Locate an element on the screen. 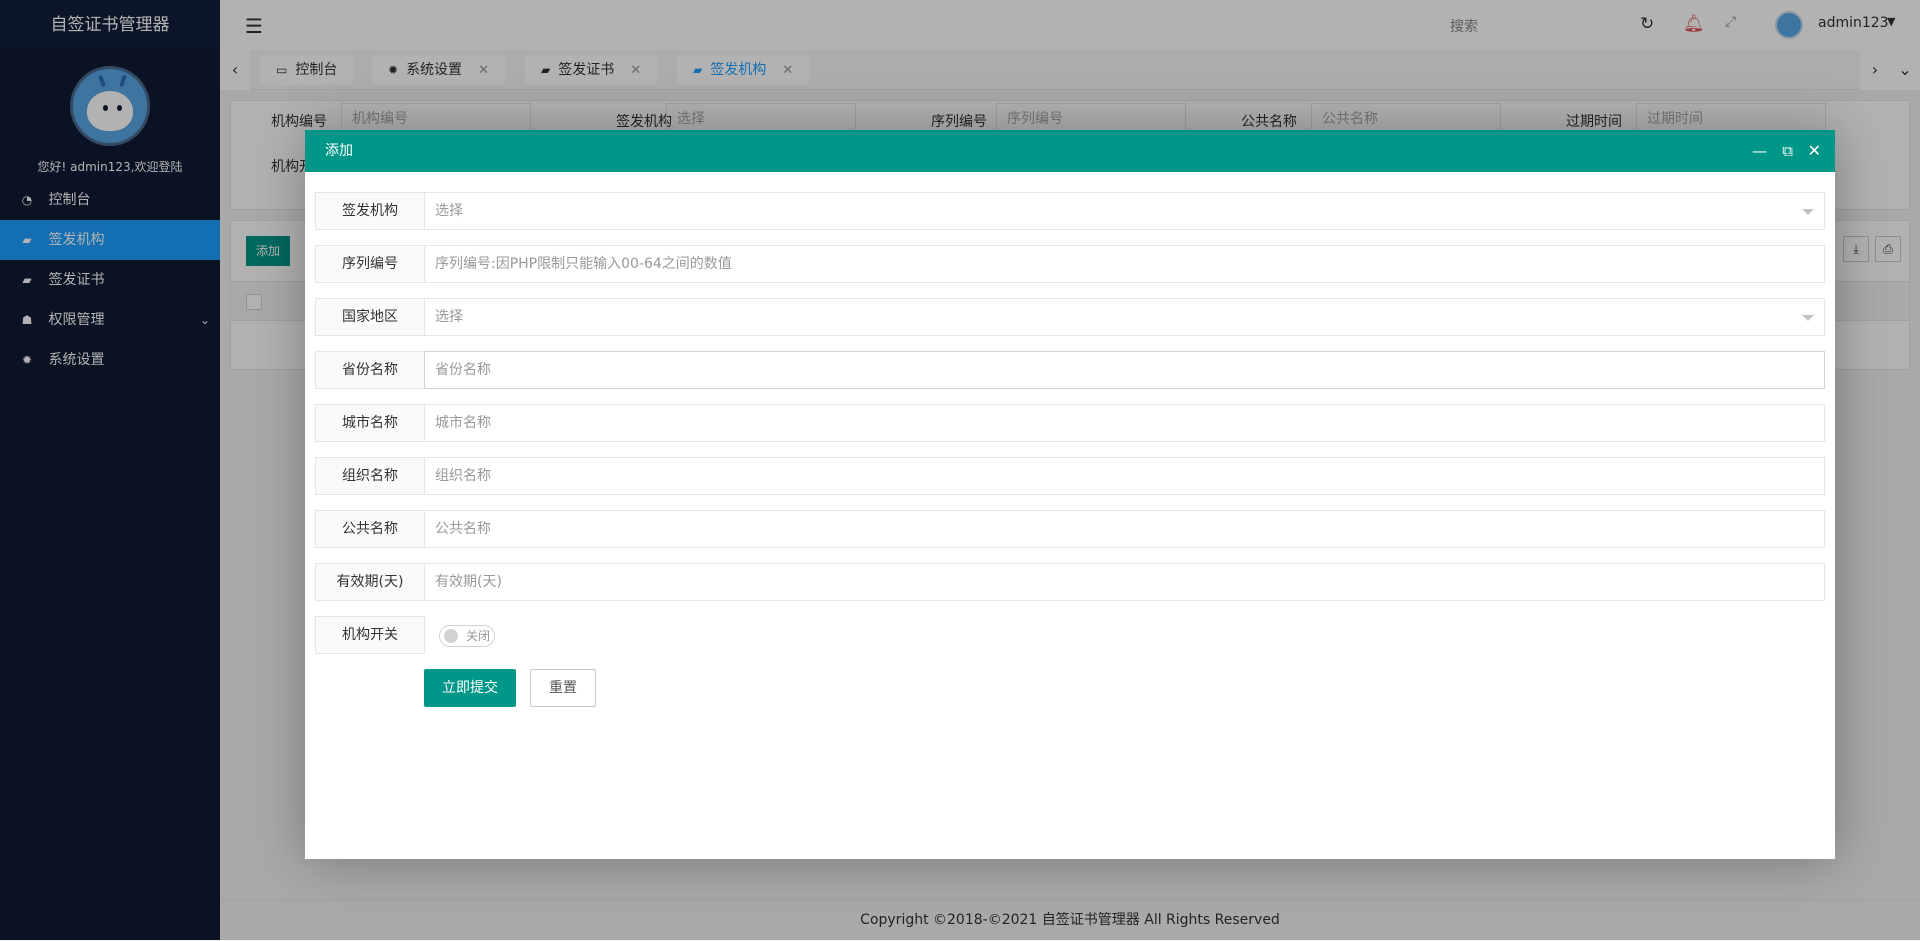  maximize-icon: ⧉ is located at coordinates (1787, 151).